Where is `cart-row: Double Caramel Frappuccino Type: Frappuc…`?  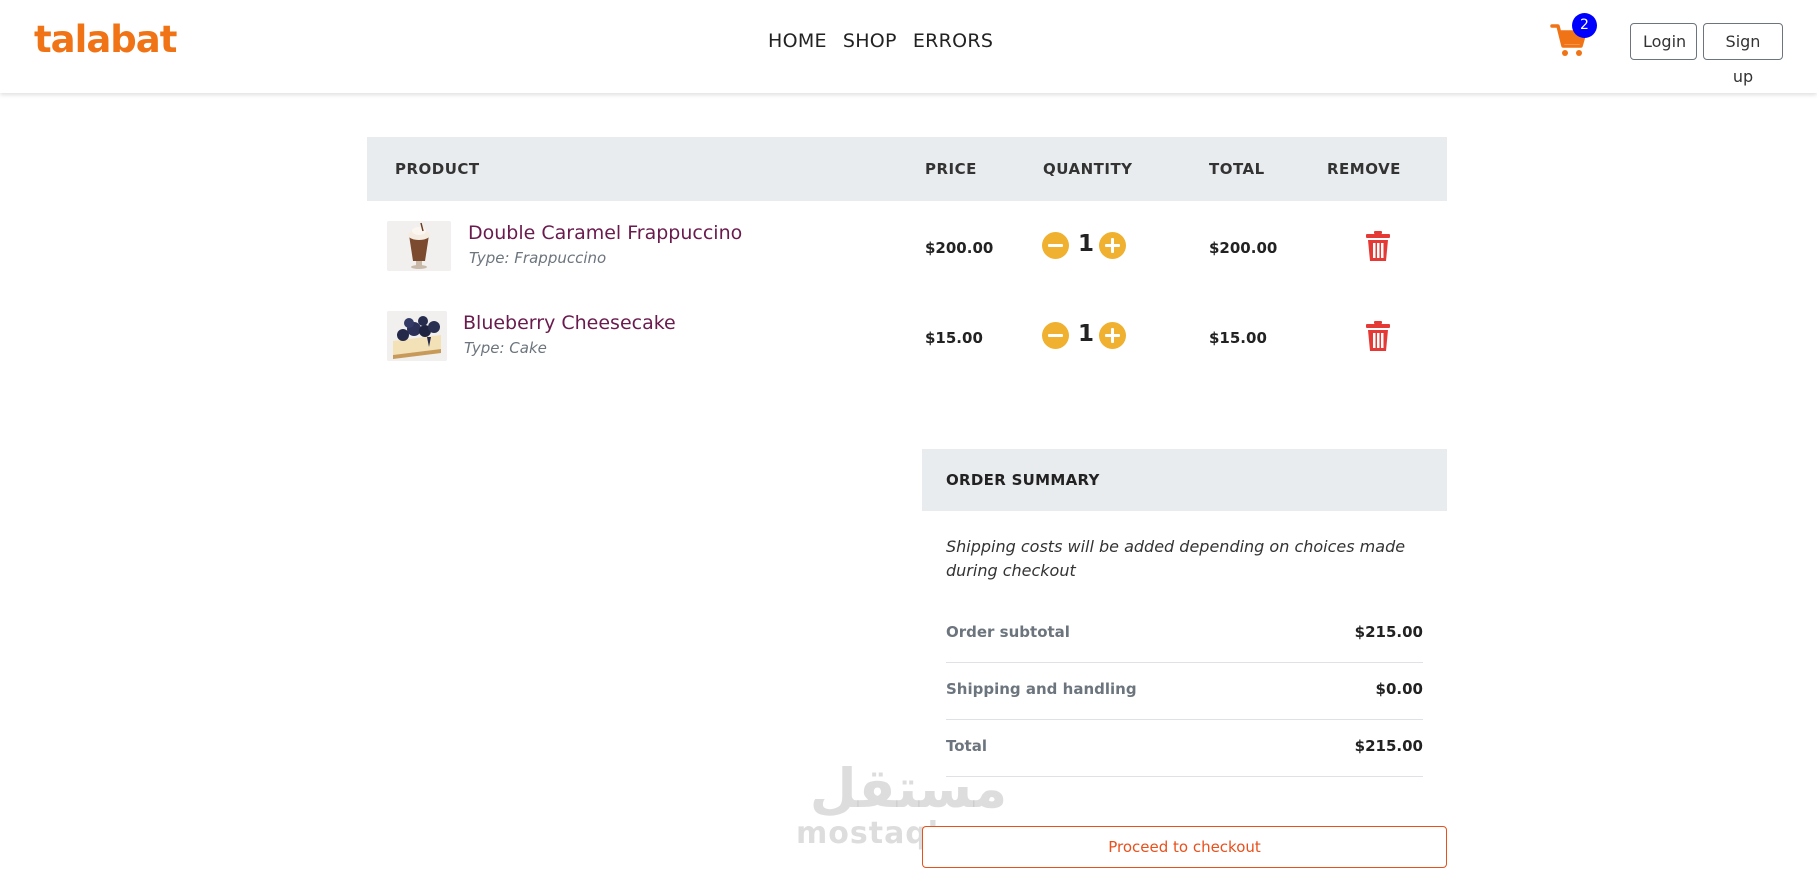
cart-row: Double Caramel Frappuccino Type: Frappuc… is located at coordinates (907, 245).